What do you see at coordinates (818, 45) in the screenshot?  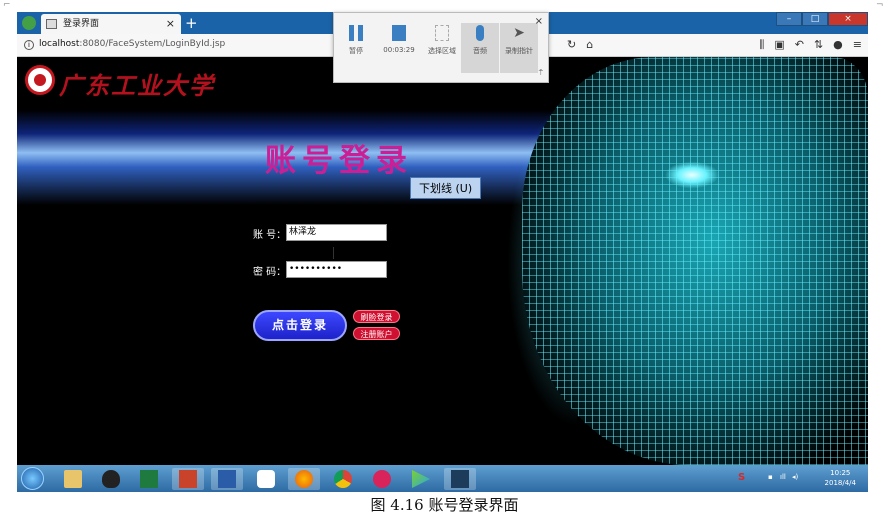 I see `screenshot-icon: ⇅` at bounding box center [818, 45].